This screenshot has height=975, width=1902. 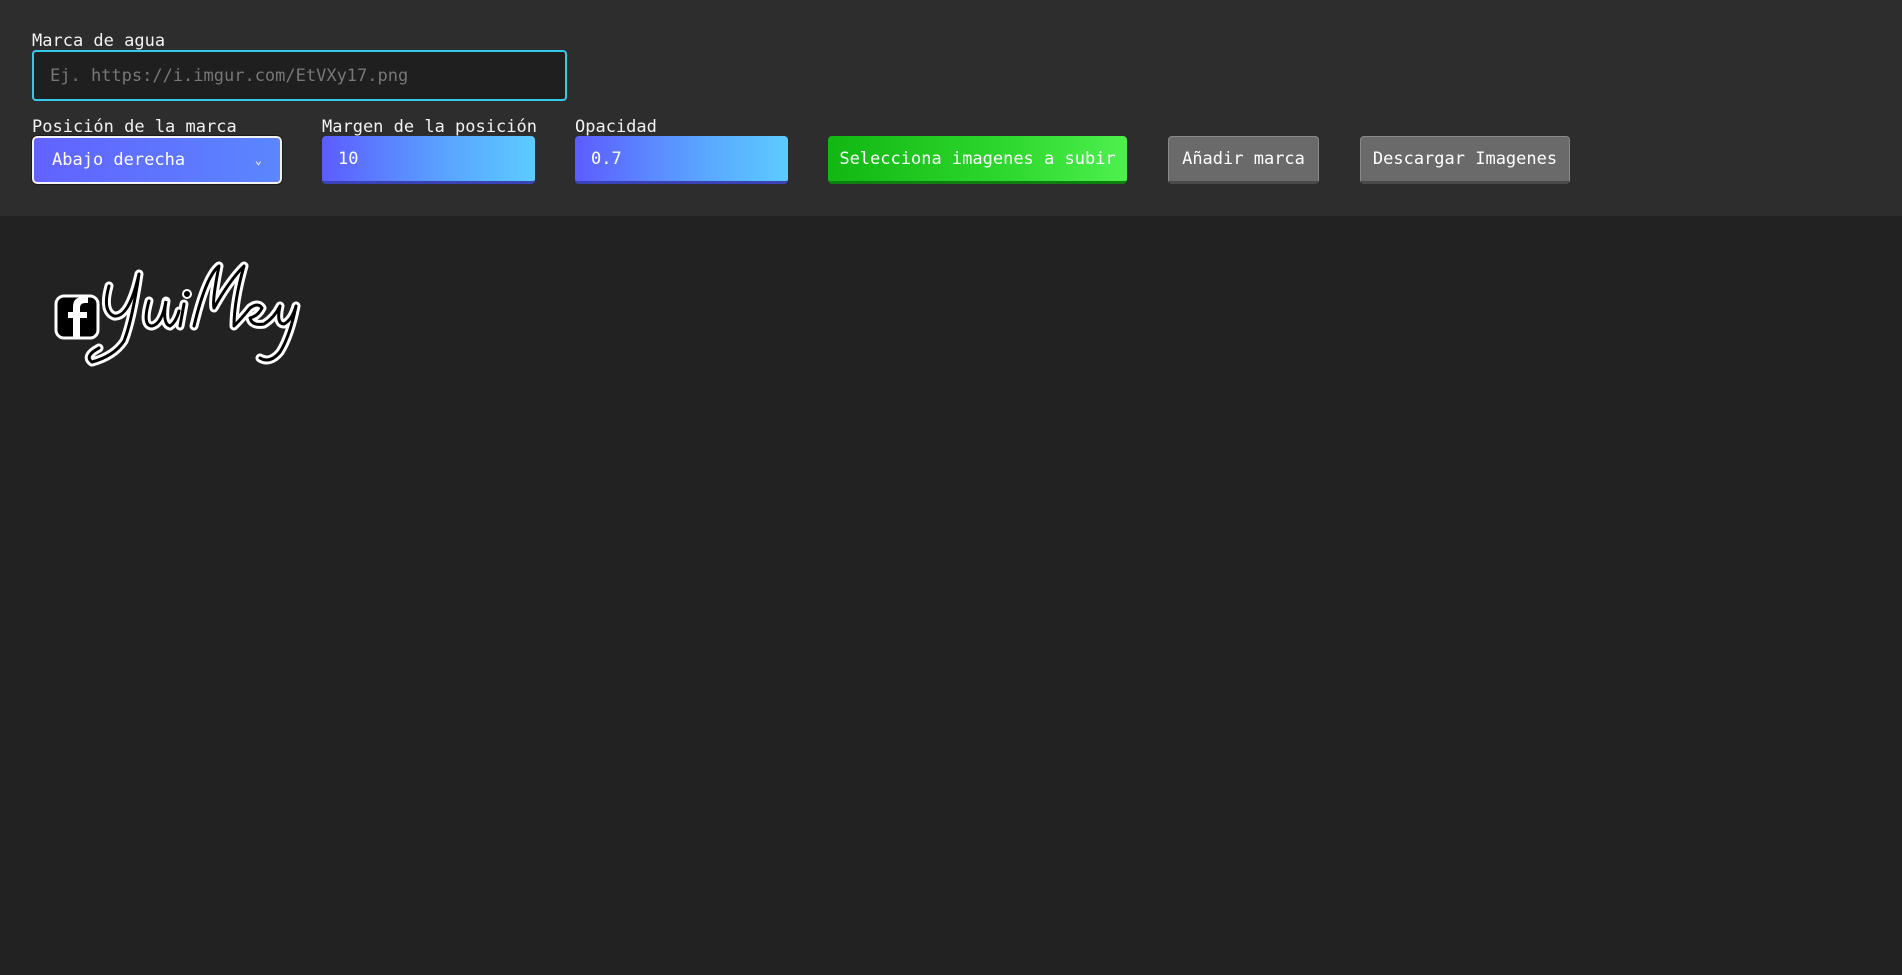 I want to click on select-images-button: Selecciona imagenes a subir, so click(x=977, y=160).